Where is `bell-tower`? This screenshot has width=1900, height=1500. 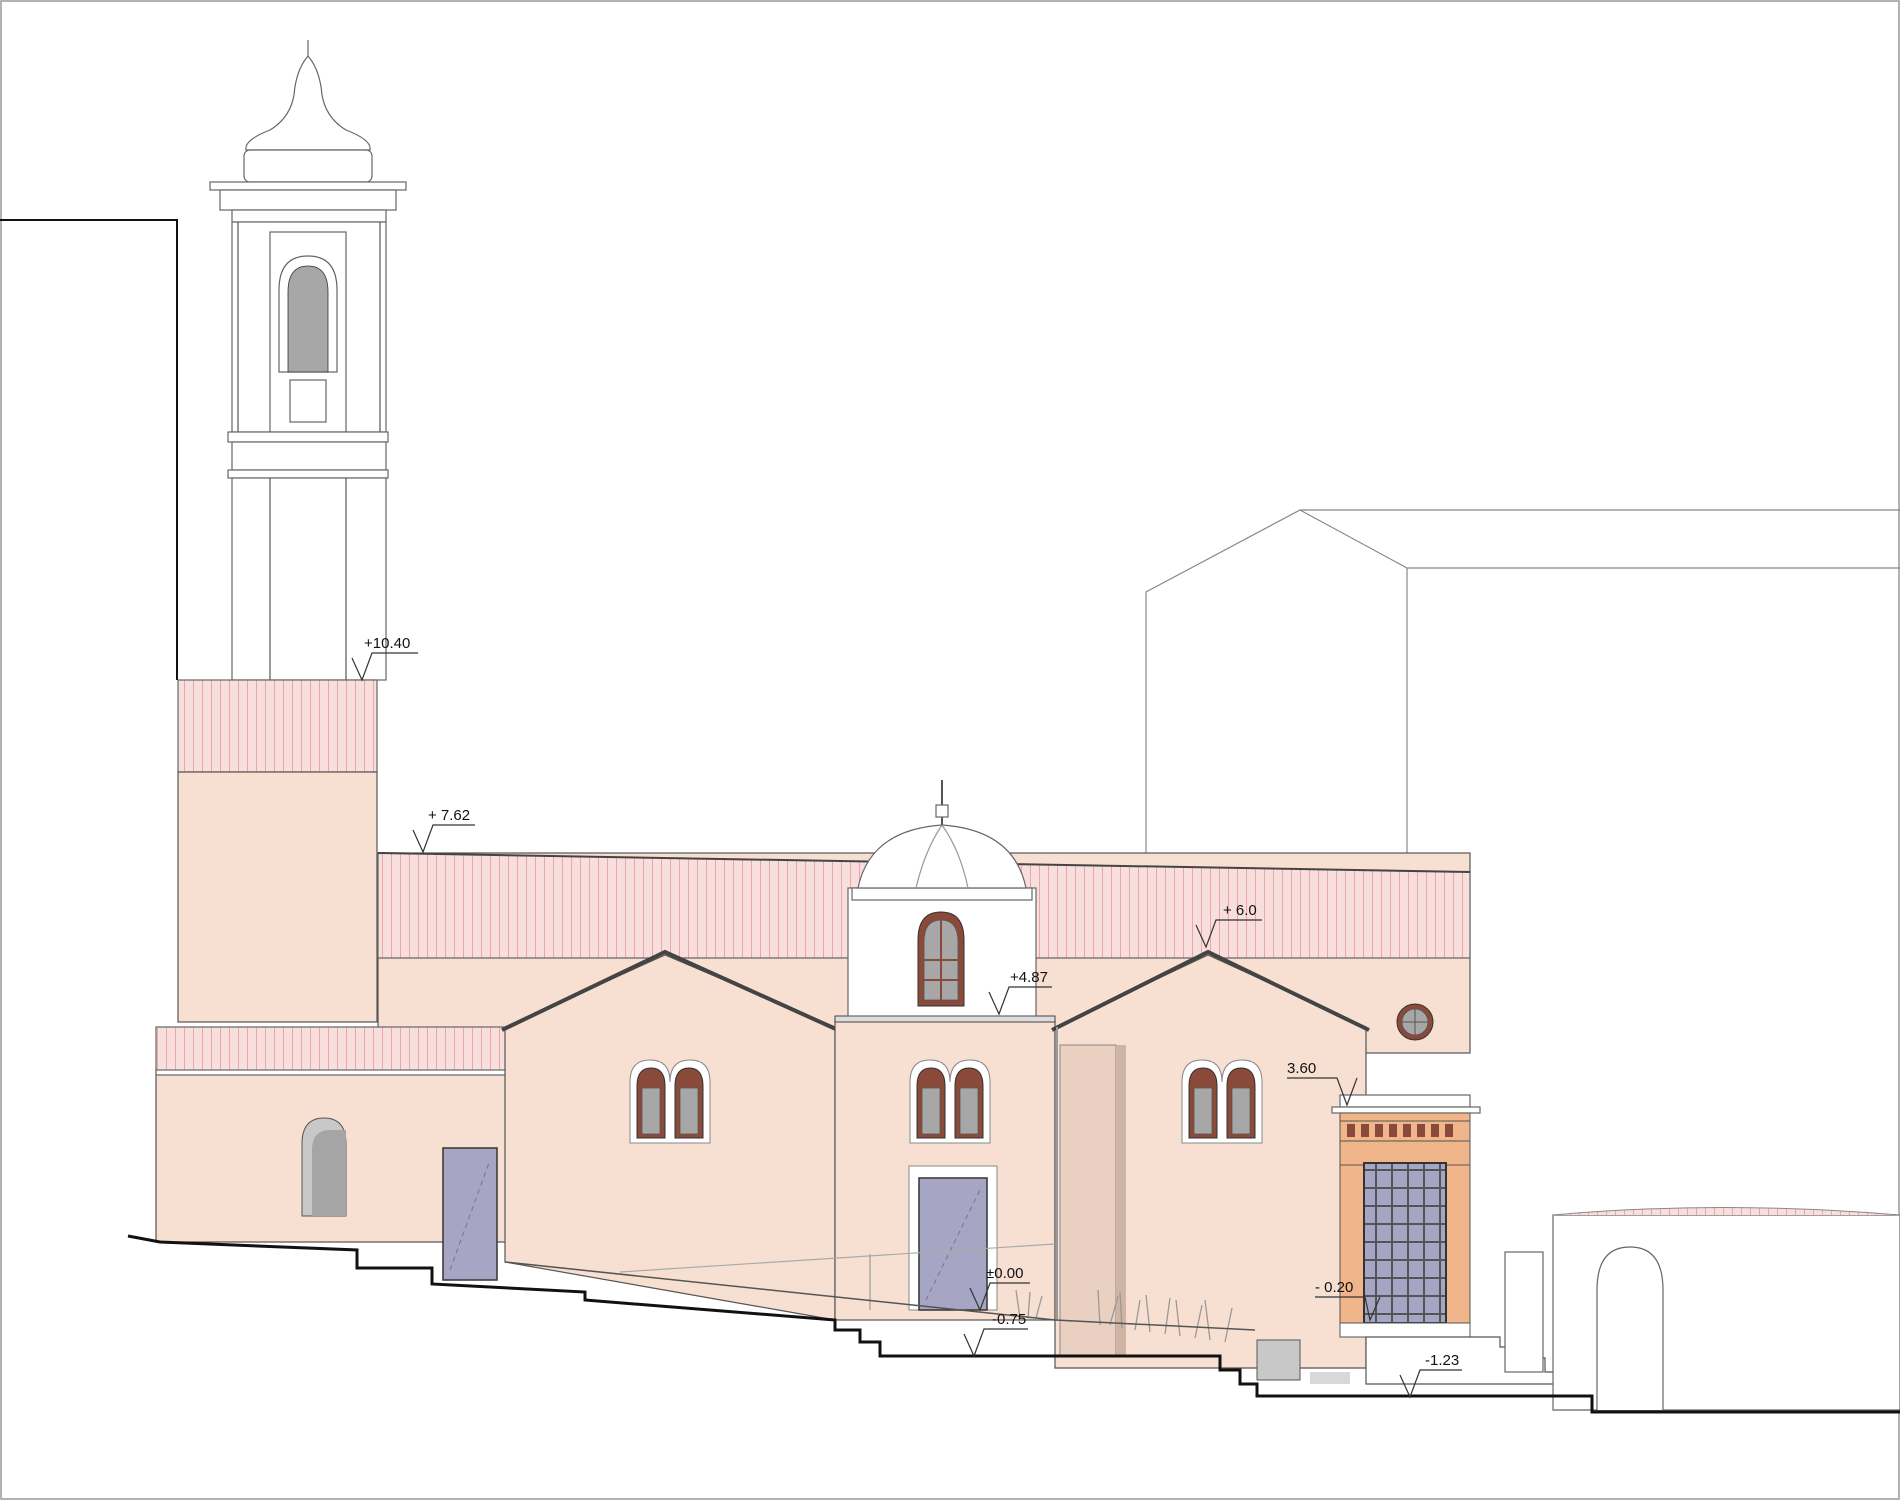 bell-tower is located at coordinates (308, 360).